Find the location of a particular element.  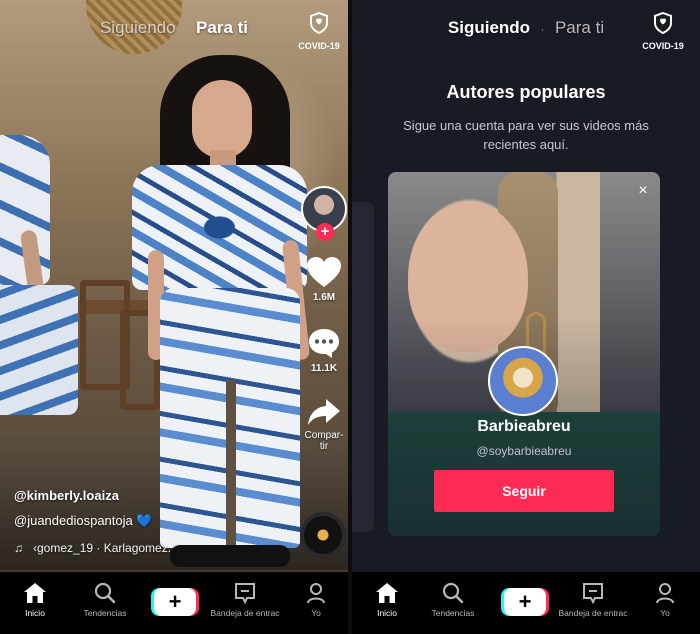

like-count: 1.6M is located at coordinates (324, 297).